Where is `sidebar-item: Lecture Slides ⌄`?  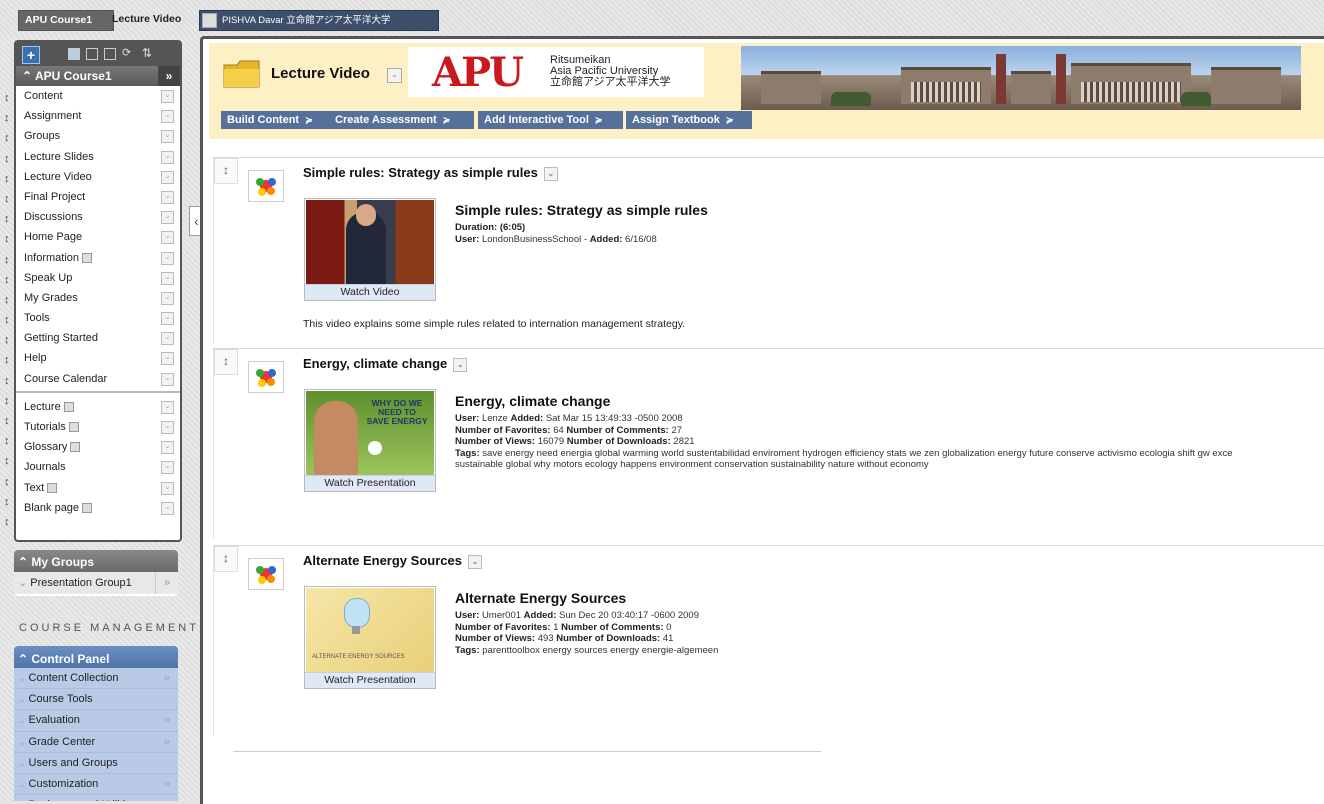 sidebar-item: Lecture Slides ⌄ is located at coordinates (98, 157).